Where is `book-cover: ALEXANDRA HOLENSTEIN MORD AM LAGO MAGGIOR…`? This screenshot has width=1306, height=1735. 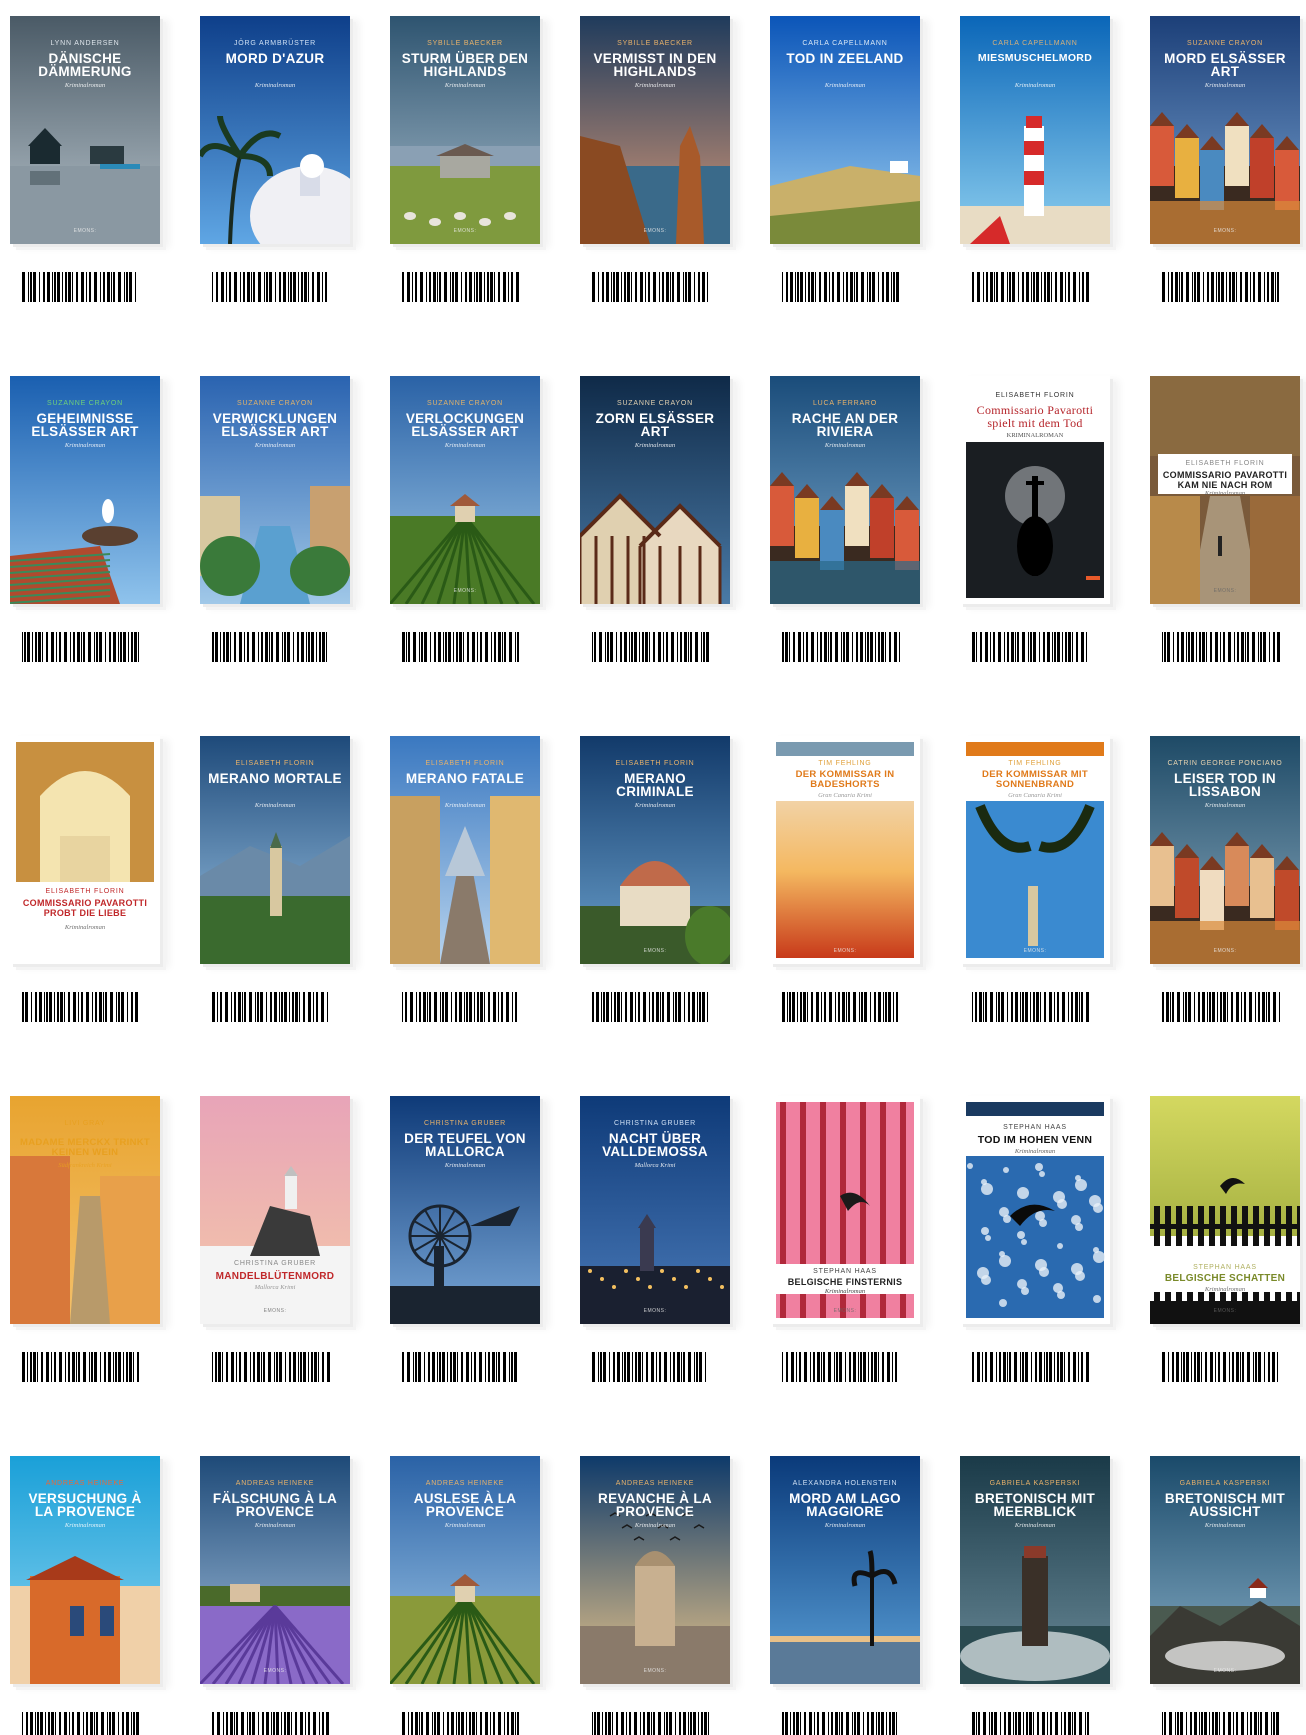
book-cover: ALEXANDRA HOLENSTEIN MORD AM LAGO MAGGIOR… is located at coordinates (845, 1570).